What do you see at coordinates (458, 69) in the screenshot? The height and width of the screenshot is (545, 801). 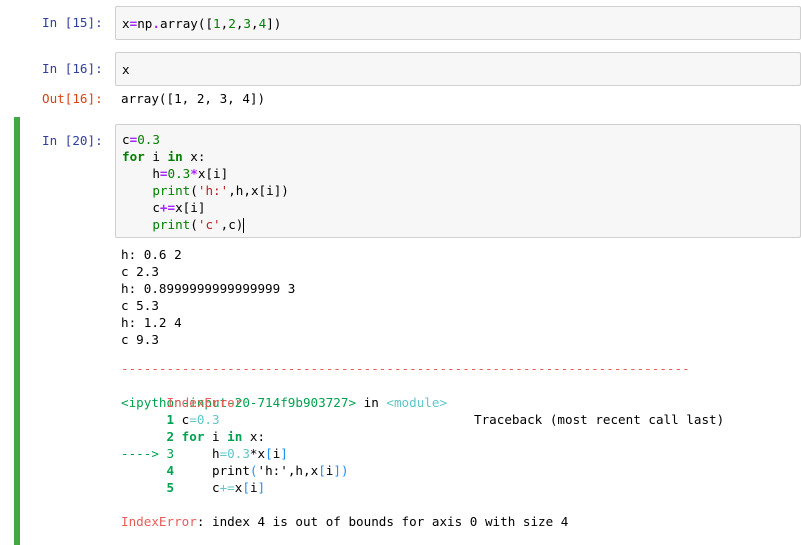 I see `code-input: x` at bounding box center [458, 69].